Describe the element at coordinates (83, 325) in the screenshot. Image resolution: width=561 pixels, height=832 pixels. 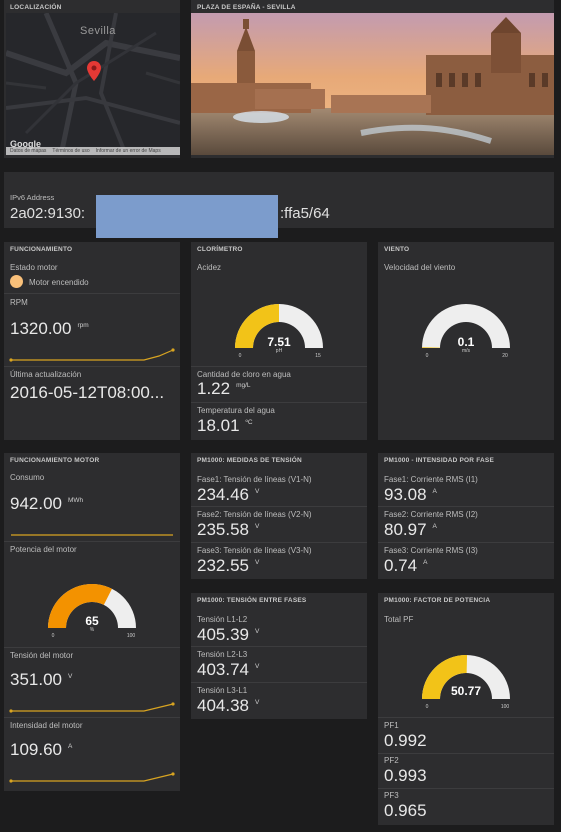
I see `rpm-unit: rpm` at that location.